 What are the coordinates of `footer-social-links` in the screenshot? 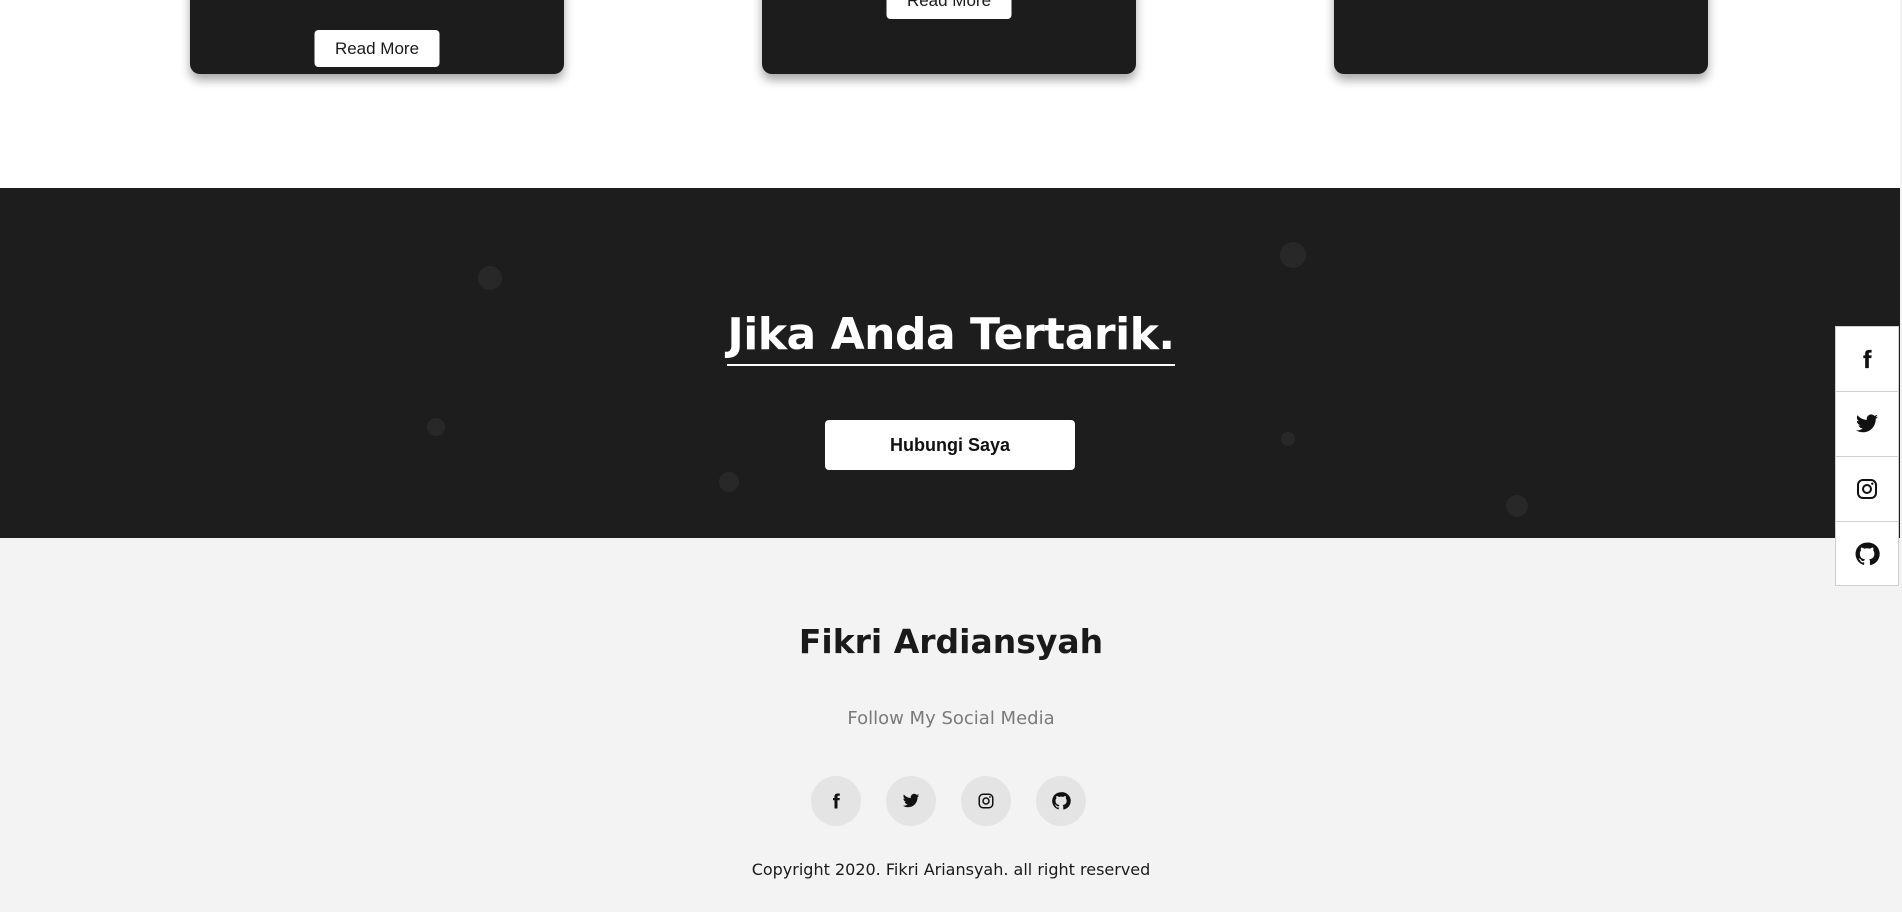 It's located at (951, 801).